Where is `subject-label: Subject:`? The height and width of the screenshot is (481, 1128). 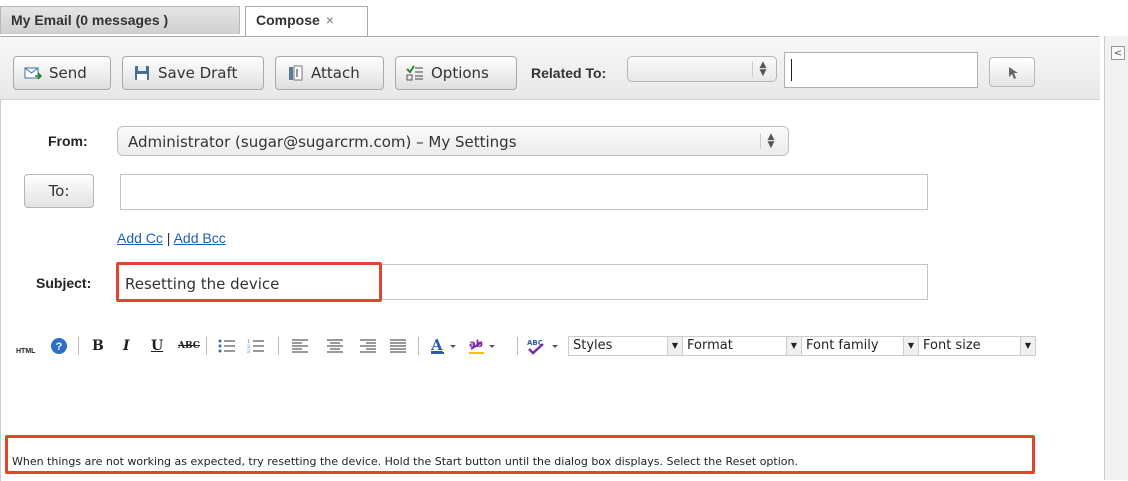 subject-label: Subject: is located at coordinates (64, 283).